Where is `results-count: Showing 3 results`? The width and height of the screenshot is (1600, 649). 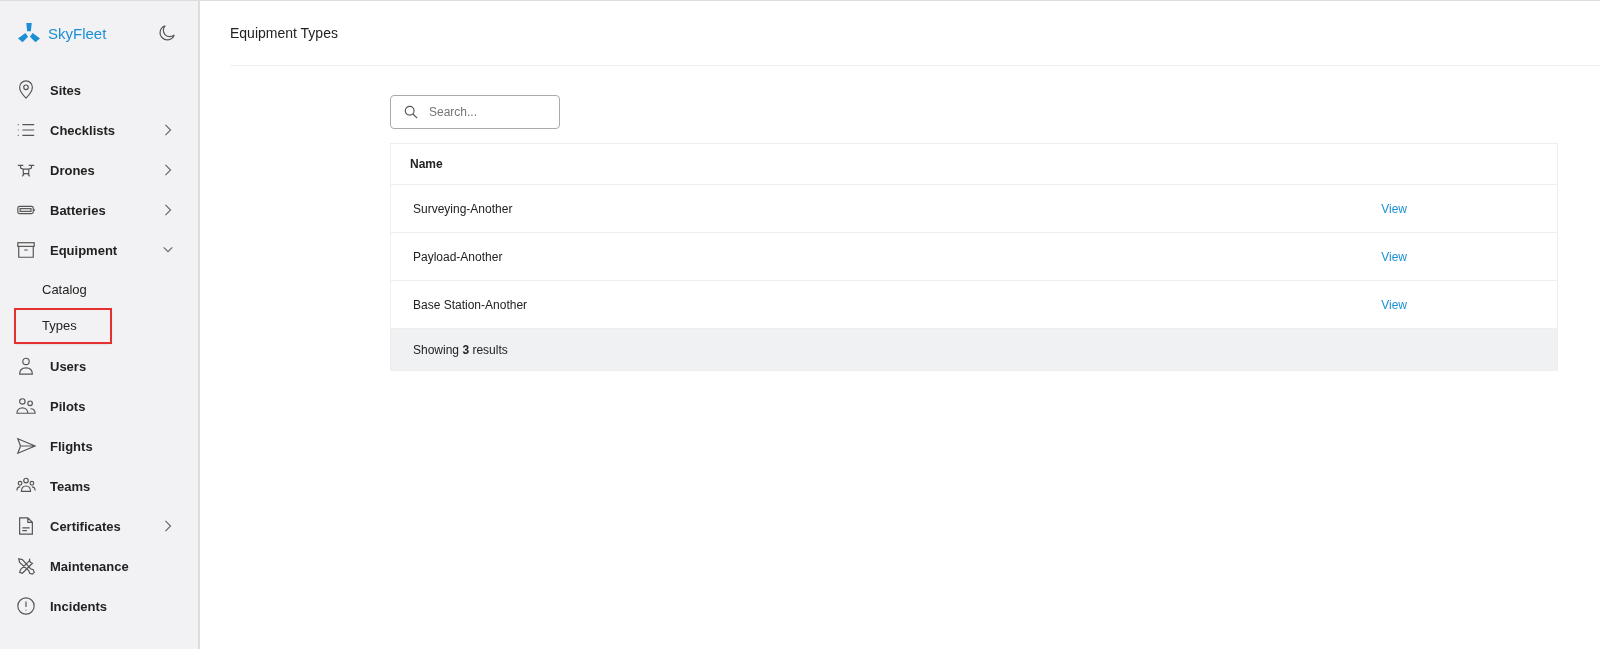 results-count: Showing 3 results is located at coordinates (460, 349).